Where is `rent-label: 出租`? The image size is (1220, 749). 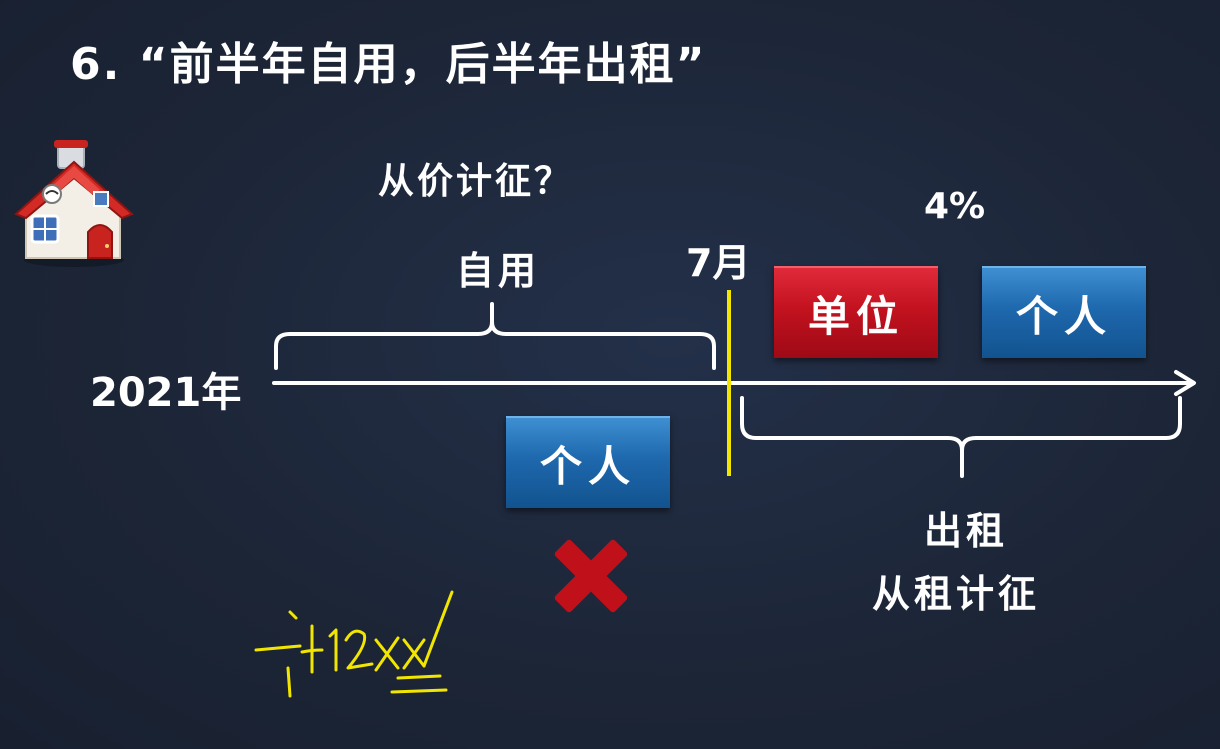
rent-label: 出租 is located at coordinates (966, 531).